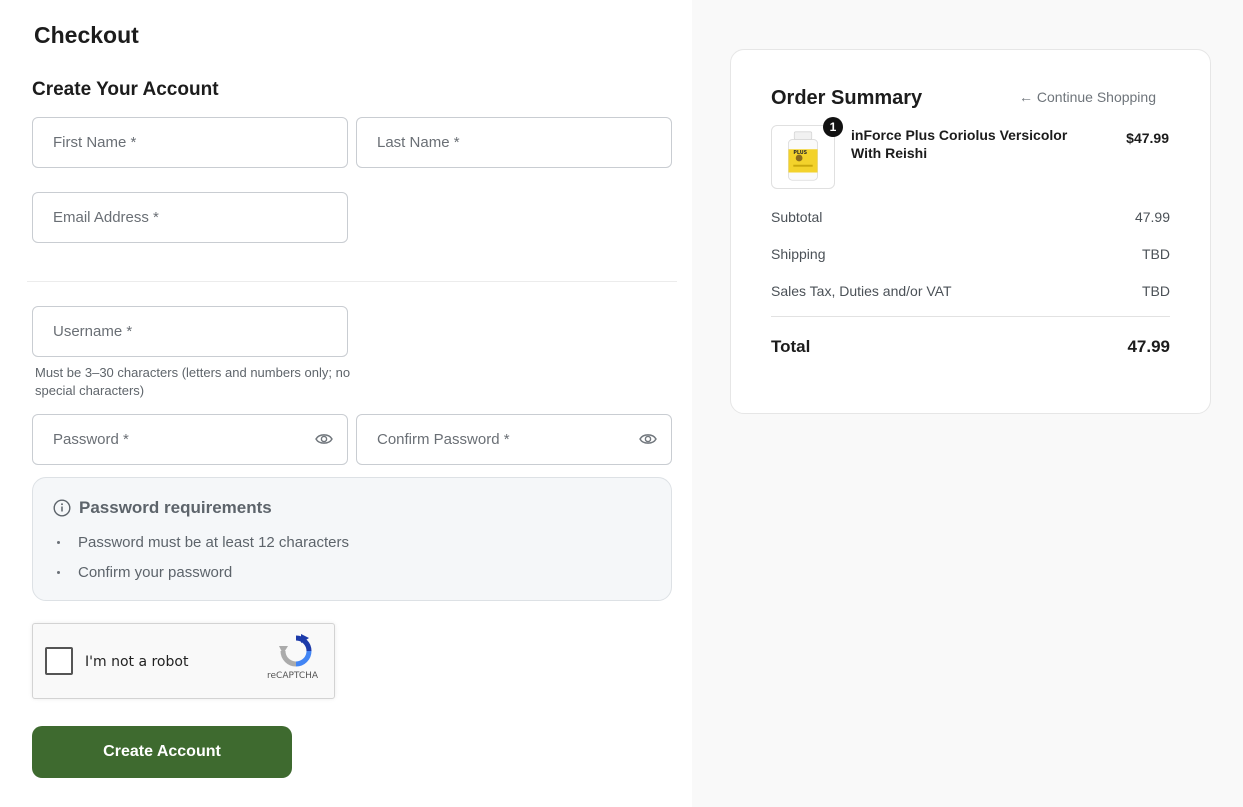 The height and width of the screenshot is (807, 1243). I want to click on requirement-item: Password must be at least 12 characters, so click(203, 542).